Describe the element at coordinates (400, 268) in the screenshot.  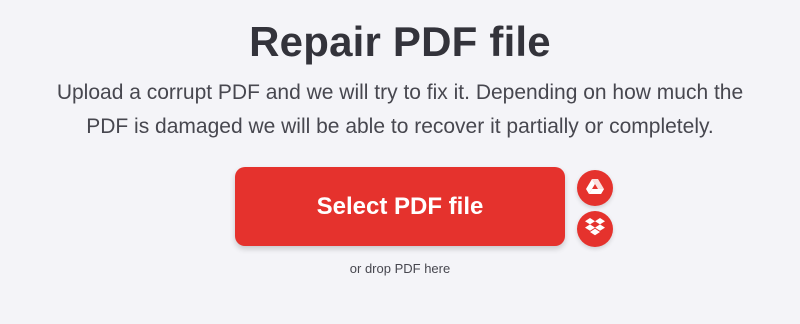
I see `drop-hint: or drop PDF here` at that location.